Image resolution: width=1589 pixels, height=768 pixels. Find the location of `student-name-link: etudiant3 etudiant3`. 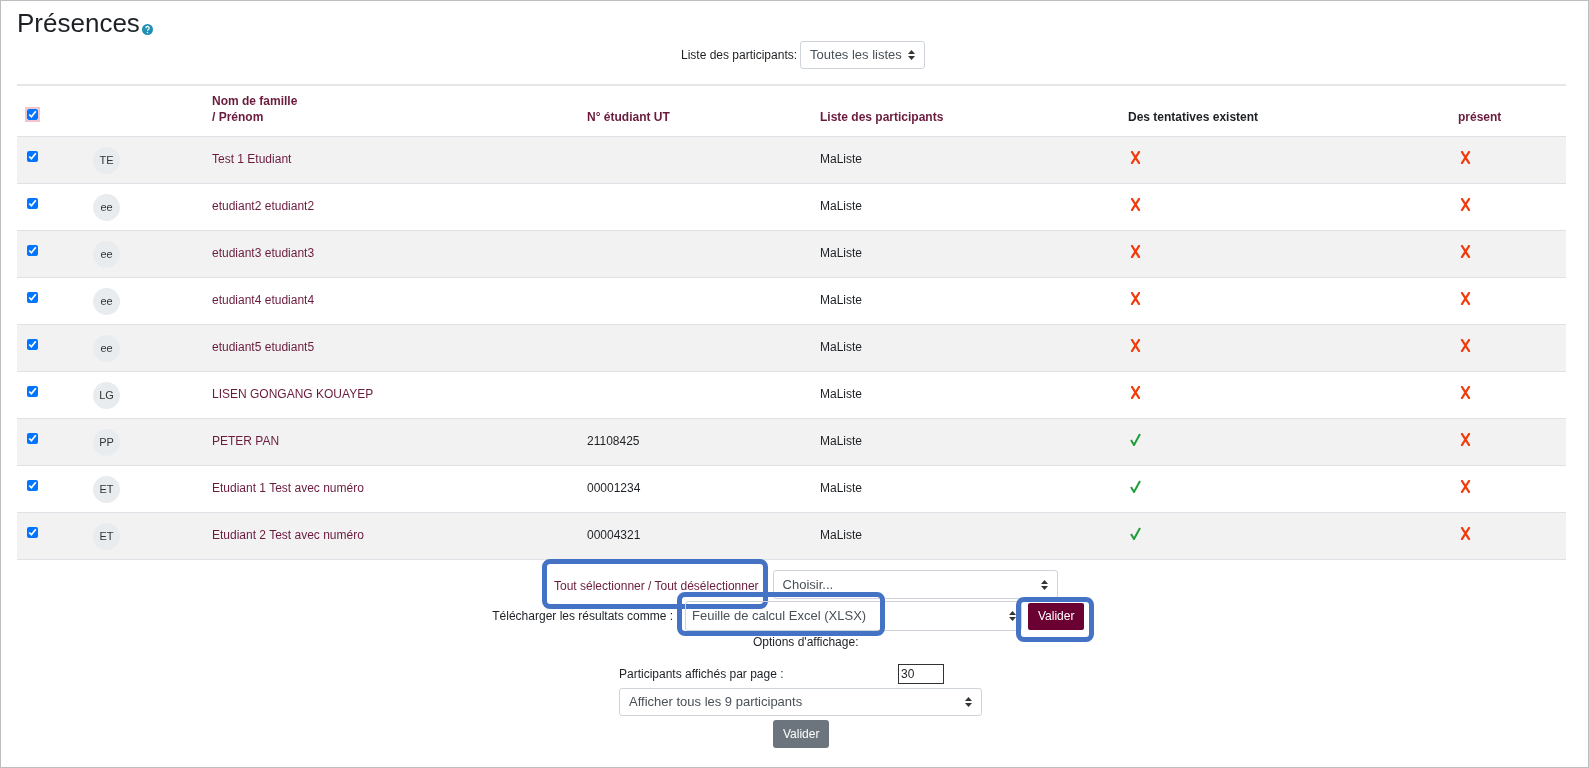

student-name-link: etudiant3 etudiant3 is located at coordinates (263, 253).